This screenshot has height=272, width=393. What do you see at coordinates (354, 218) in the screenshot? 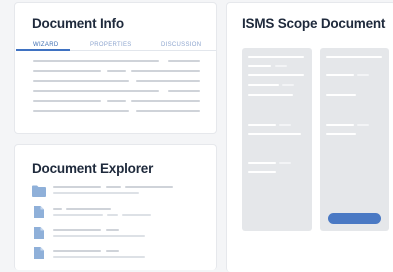
I see `primary-action-button` at bounding box center [354, 218].